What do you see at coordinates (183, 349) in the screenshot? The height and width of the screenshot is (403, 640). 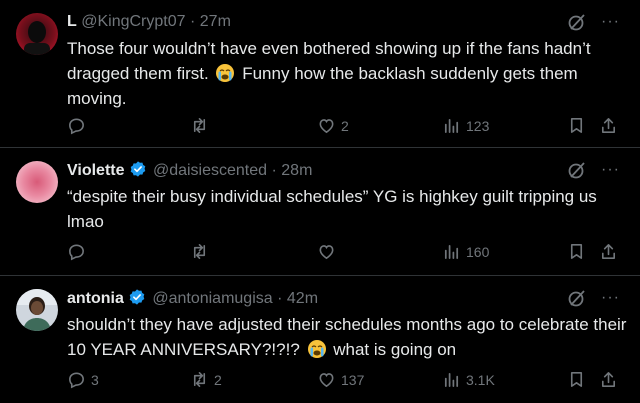 I see `tweet-text-line: 10 YEAR ANNIVERSARY?!?!?` at bounding box center [183, 349].